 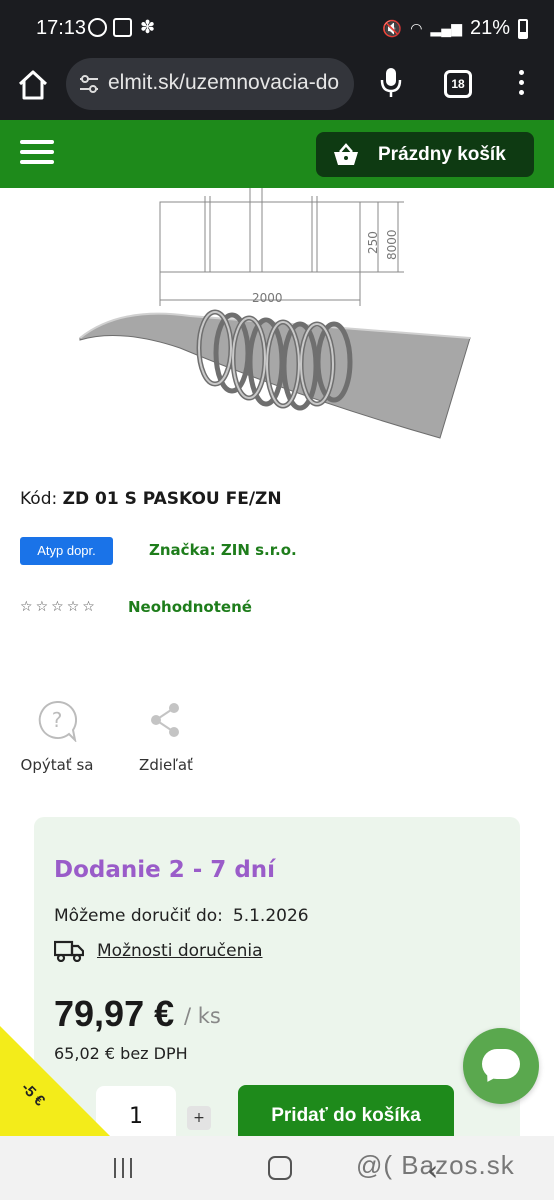 What do you see at coordinates (97, 27) in the screenshot?
I see `notification-icon` at bounding box center [97, 27].